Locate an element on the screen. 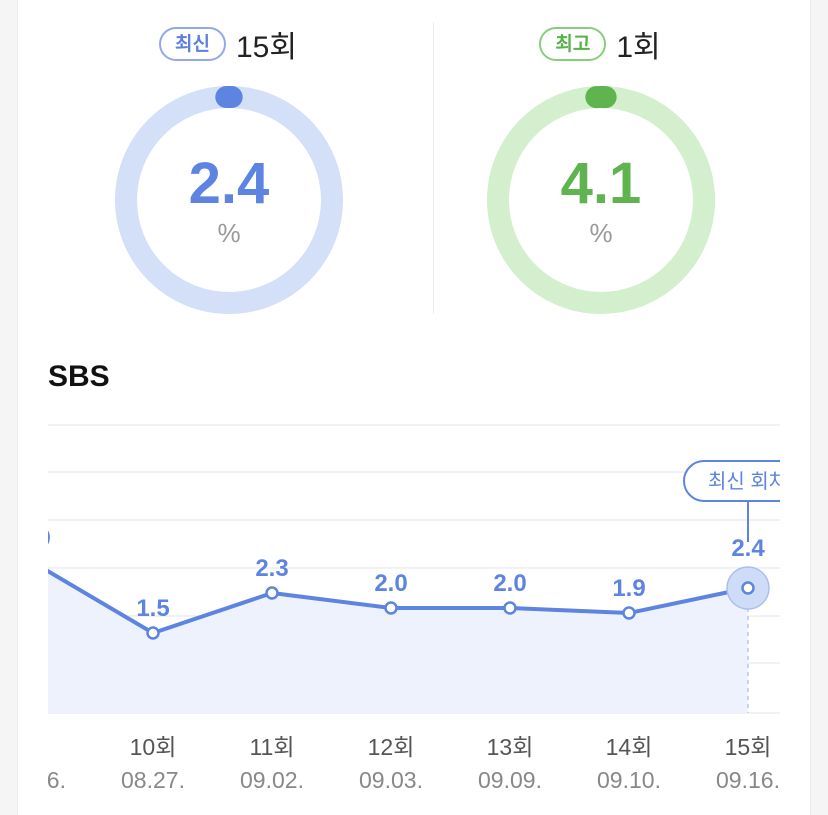 The width and height of the screenshot is (828, 815). data-label: 1.5 is located at coordinates (152, 608).